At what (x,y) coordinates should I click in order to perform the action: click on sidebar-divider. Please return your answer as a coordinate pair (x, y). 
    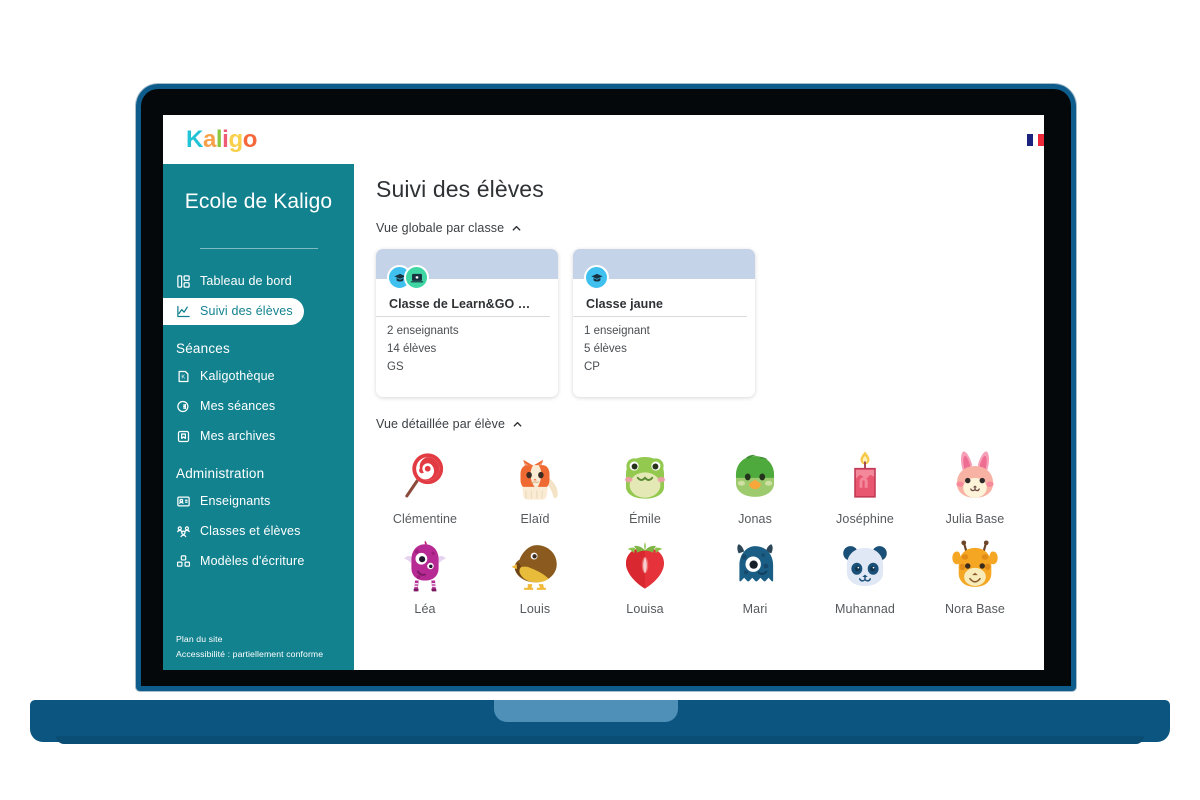
    Looking at the image, I should click on (258, 248).